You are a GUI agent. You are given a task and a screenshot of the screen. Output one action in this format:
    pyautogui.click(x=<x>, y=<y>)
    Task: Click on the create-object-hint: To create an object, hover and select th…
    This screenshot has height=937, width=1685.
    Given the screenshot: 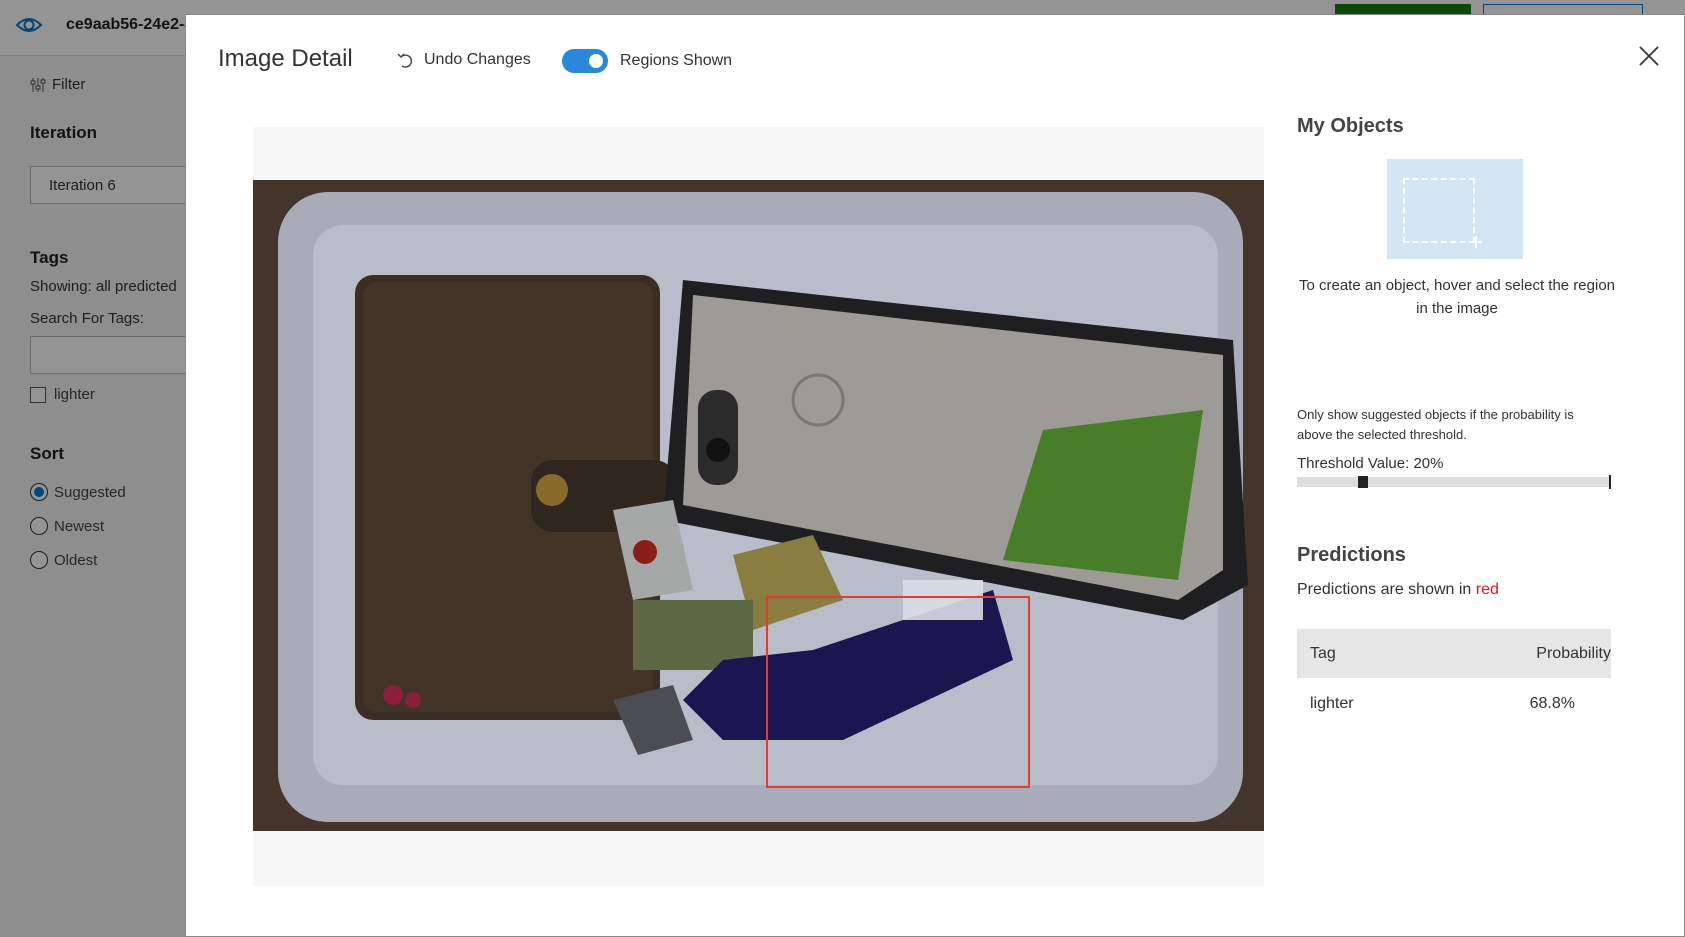 What is the action you would take?
    pyautogui.click(x=1457, y=297)
    